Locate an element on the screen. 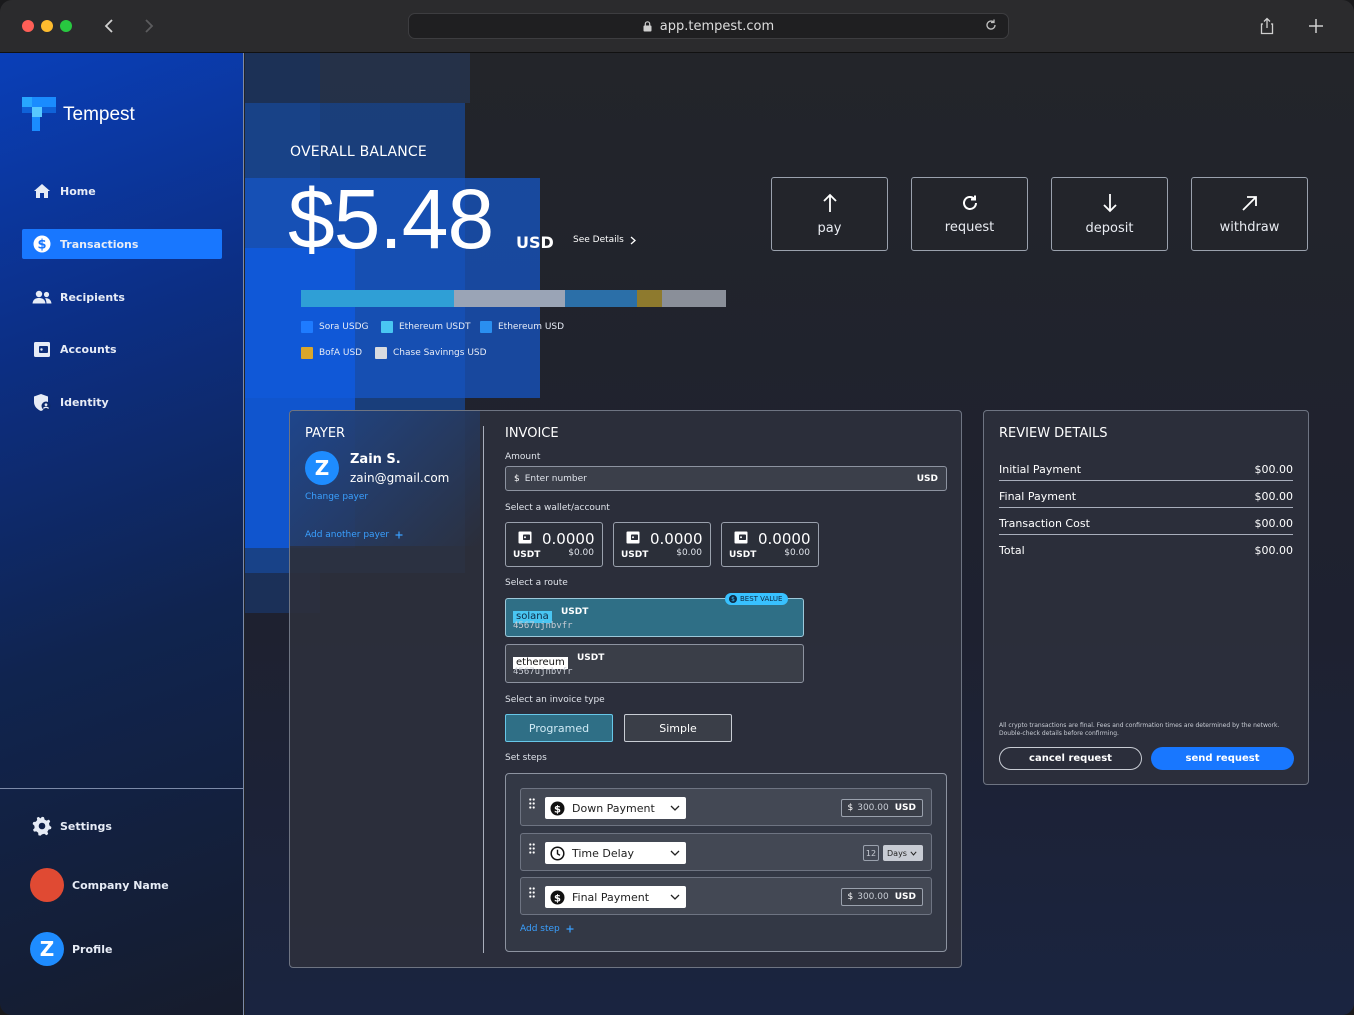  address-bar: app.tempest.com is located at coordinates (708, 26).